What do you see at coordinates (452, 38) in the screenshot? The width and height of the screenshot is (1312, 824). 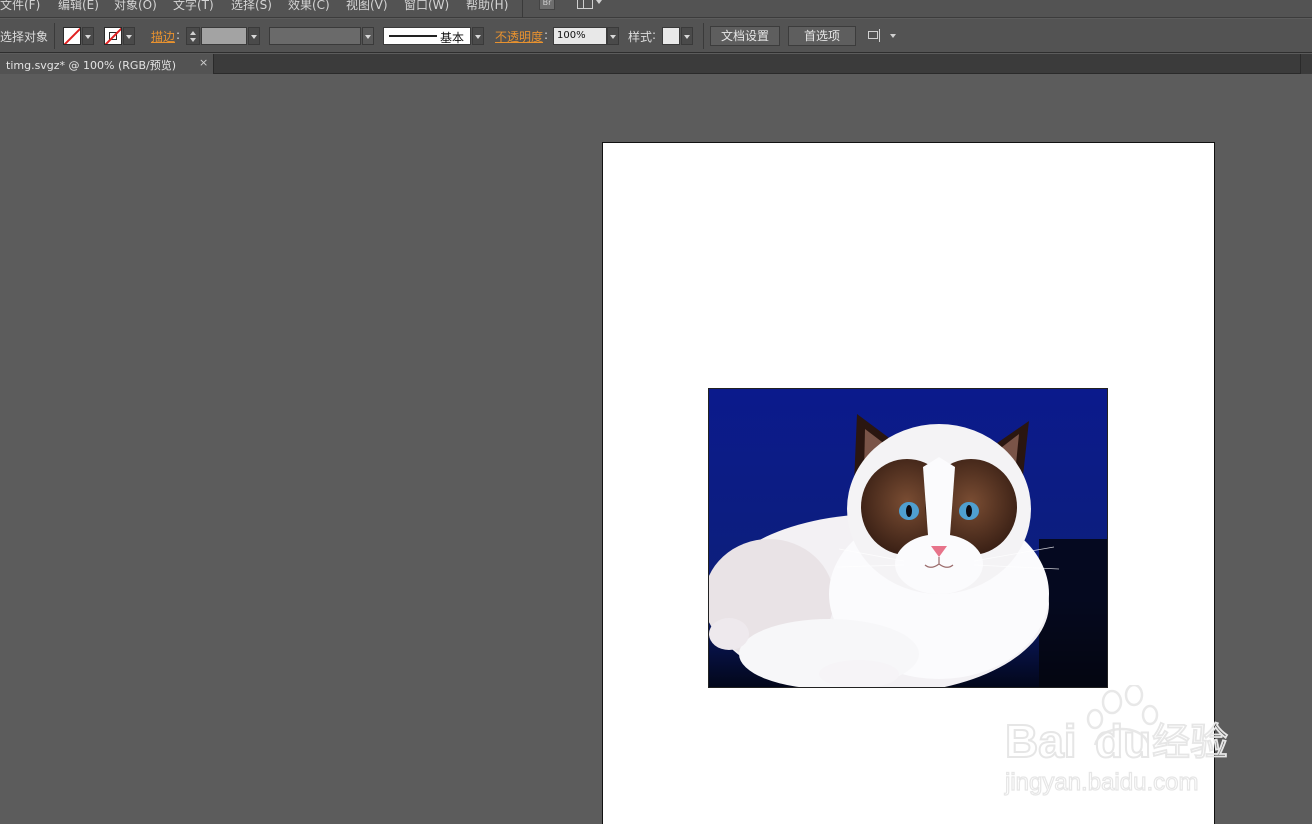 I see `brush-name: 基本` at bounding box center [452, 38].